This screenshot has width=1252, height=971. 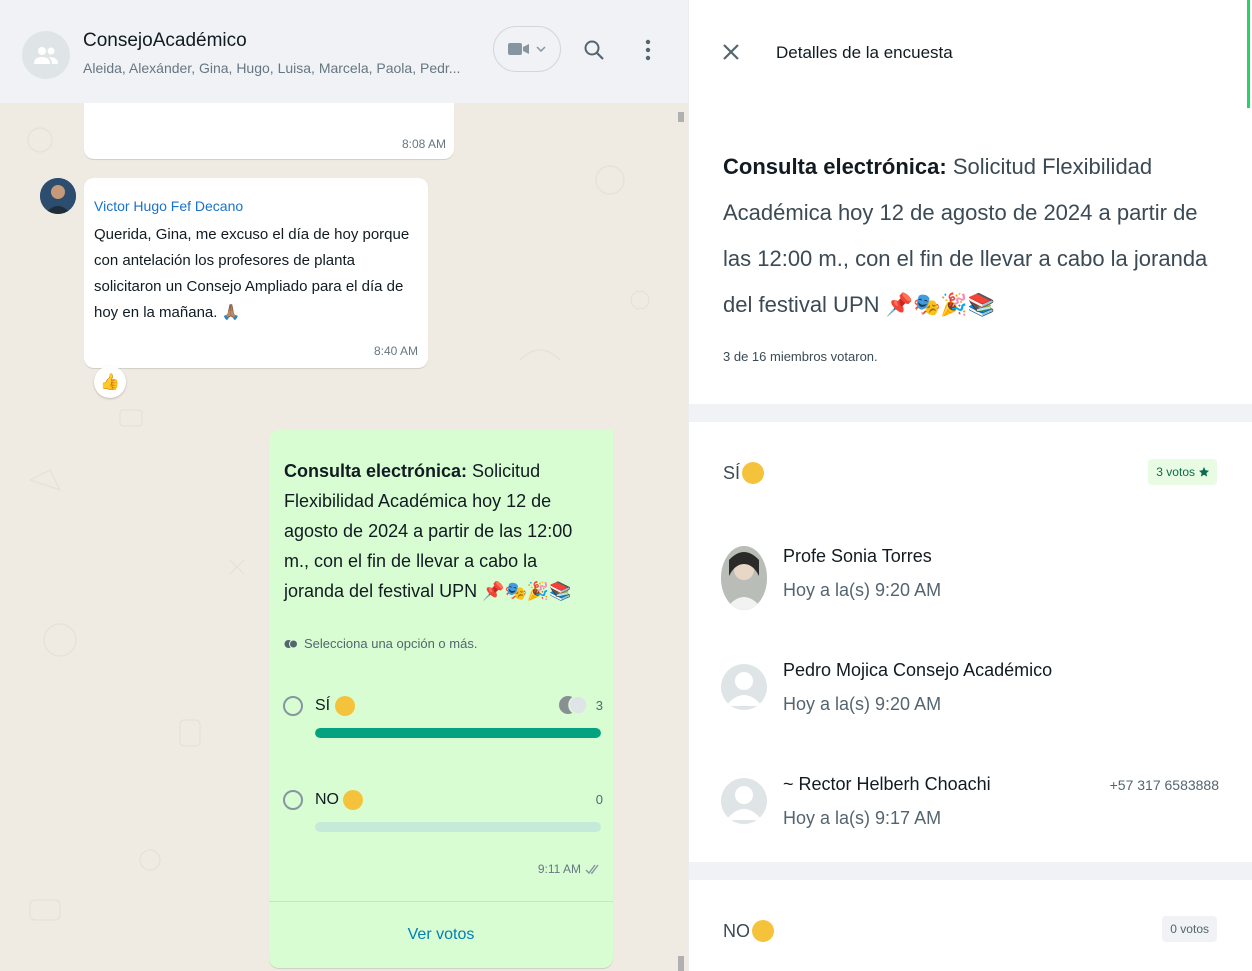 I want to click on vote-count-chip: 3 votos, so click(x=1182, y=472).